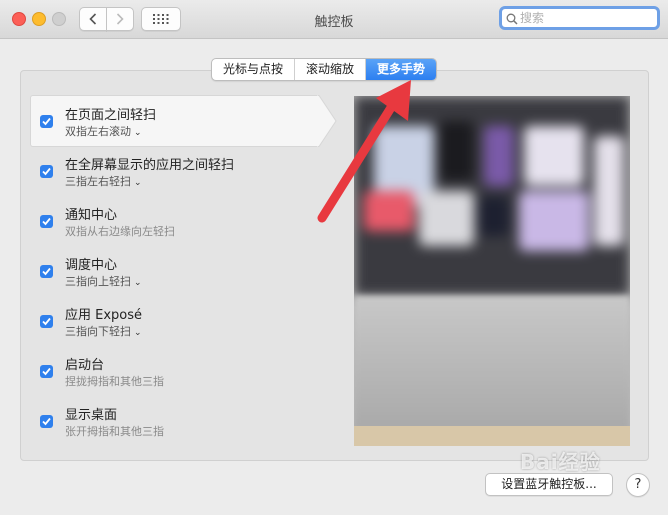  What do you see at coordinates (180, 220) in the screenshot?
I see `gesture-item-notification-center: 通知中心 双指从右边缘向左轻扫` at bounding box center [180, 220].